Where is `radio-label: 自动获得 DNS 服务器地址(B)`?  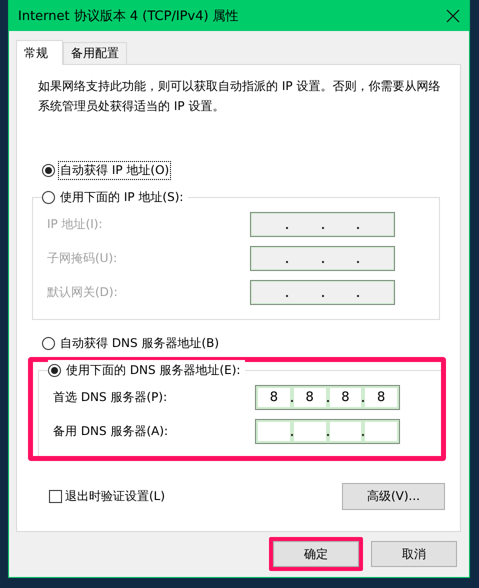 radio-label: 自动获得 DNS 服务器地址(B) is located at coordinates (140, 343).